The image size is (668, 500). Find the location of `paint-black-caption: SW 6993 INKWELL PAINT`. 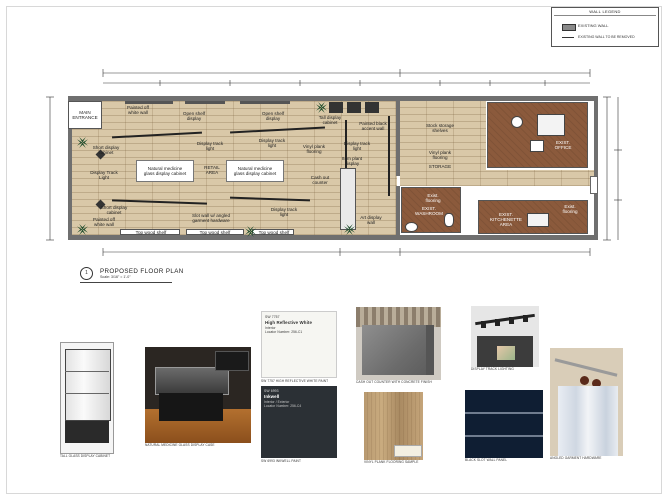

paint-black-caption: SW 6993 INKWELL PAINT is located at coordinates (281, 461).